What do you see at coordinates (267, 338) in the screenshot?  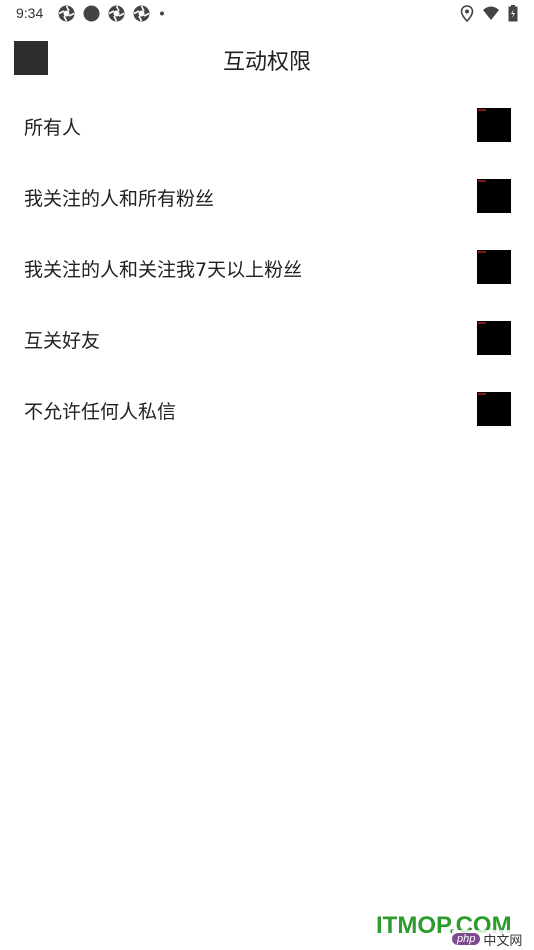 I see `option-row-mutual-friends: 互关好友` at bounding box center [267, 338].